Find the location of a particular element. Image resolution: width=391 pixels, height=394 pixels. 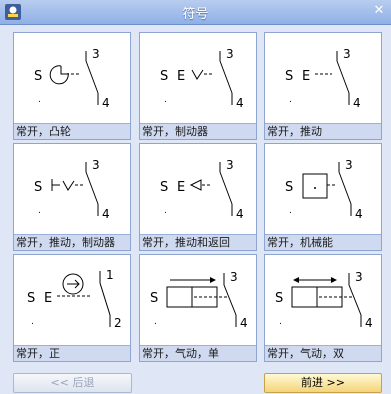

pneumatic-single-switch-icon: S . 3 4 is located at coordinates (199, 300).